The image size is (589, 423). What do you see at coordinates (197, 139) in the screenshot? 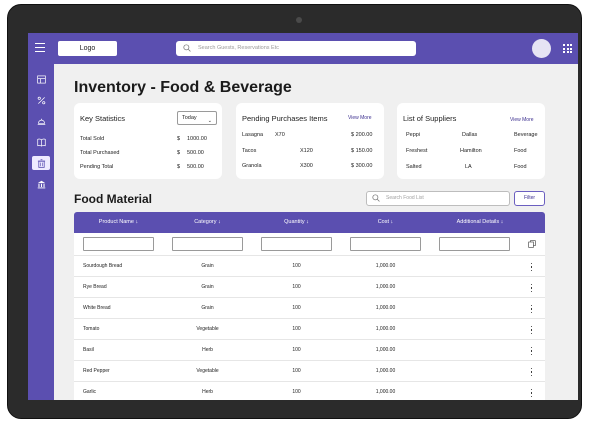
I see `stat-amount: 1000.00` at bounding box center [197, 139].